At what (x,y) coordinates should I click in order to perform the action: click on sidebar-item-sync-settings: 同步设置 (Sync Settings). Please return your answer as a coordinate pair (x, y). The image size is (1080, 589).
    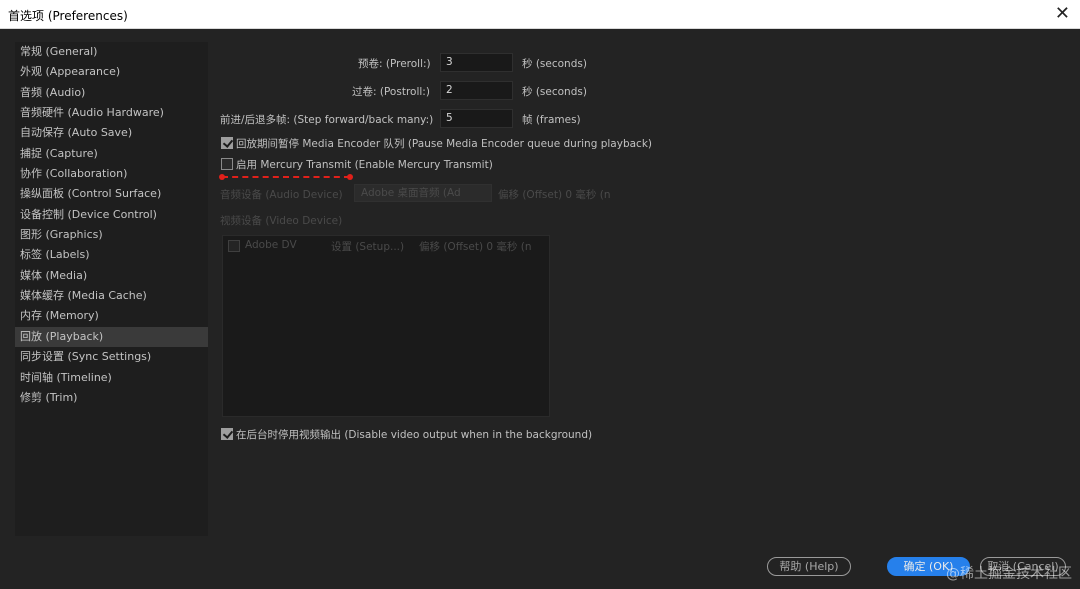
    Looking at the image, I should click on (111, 357).